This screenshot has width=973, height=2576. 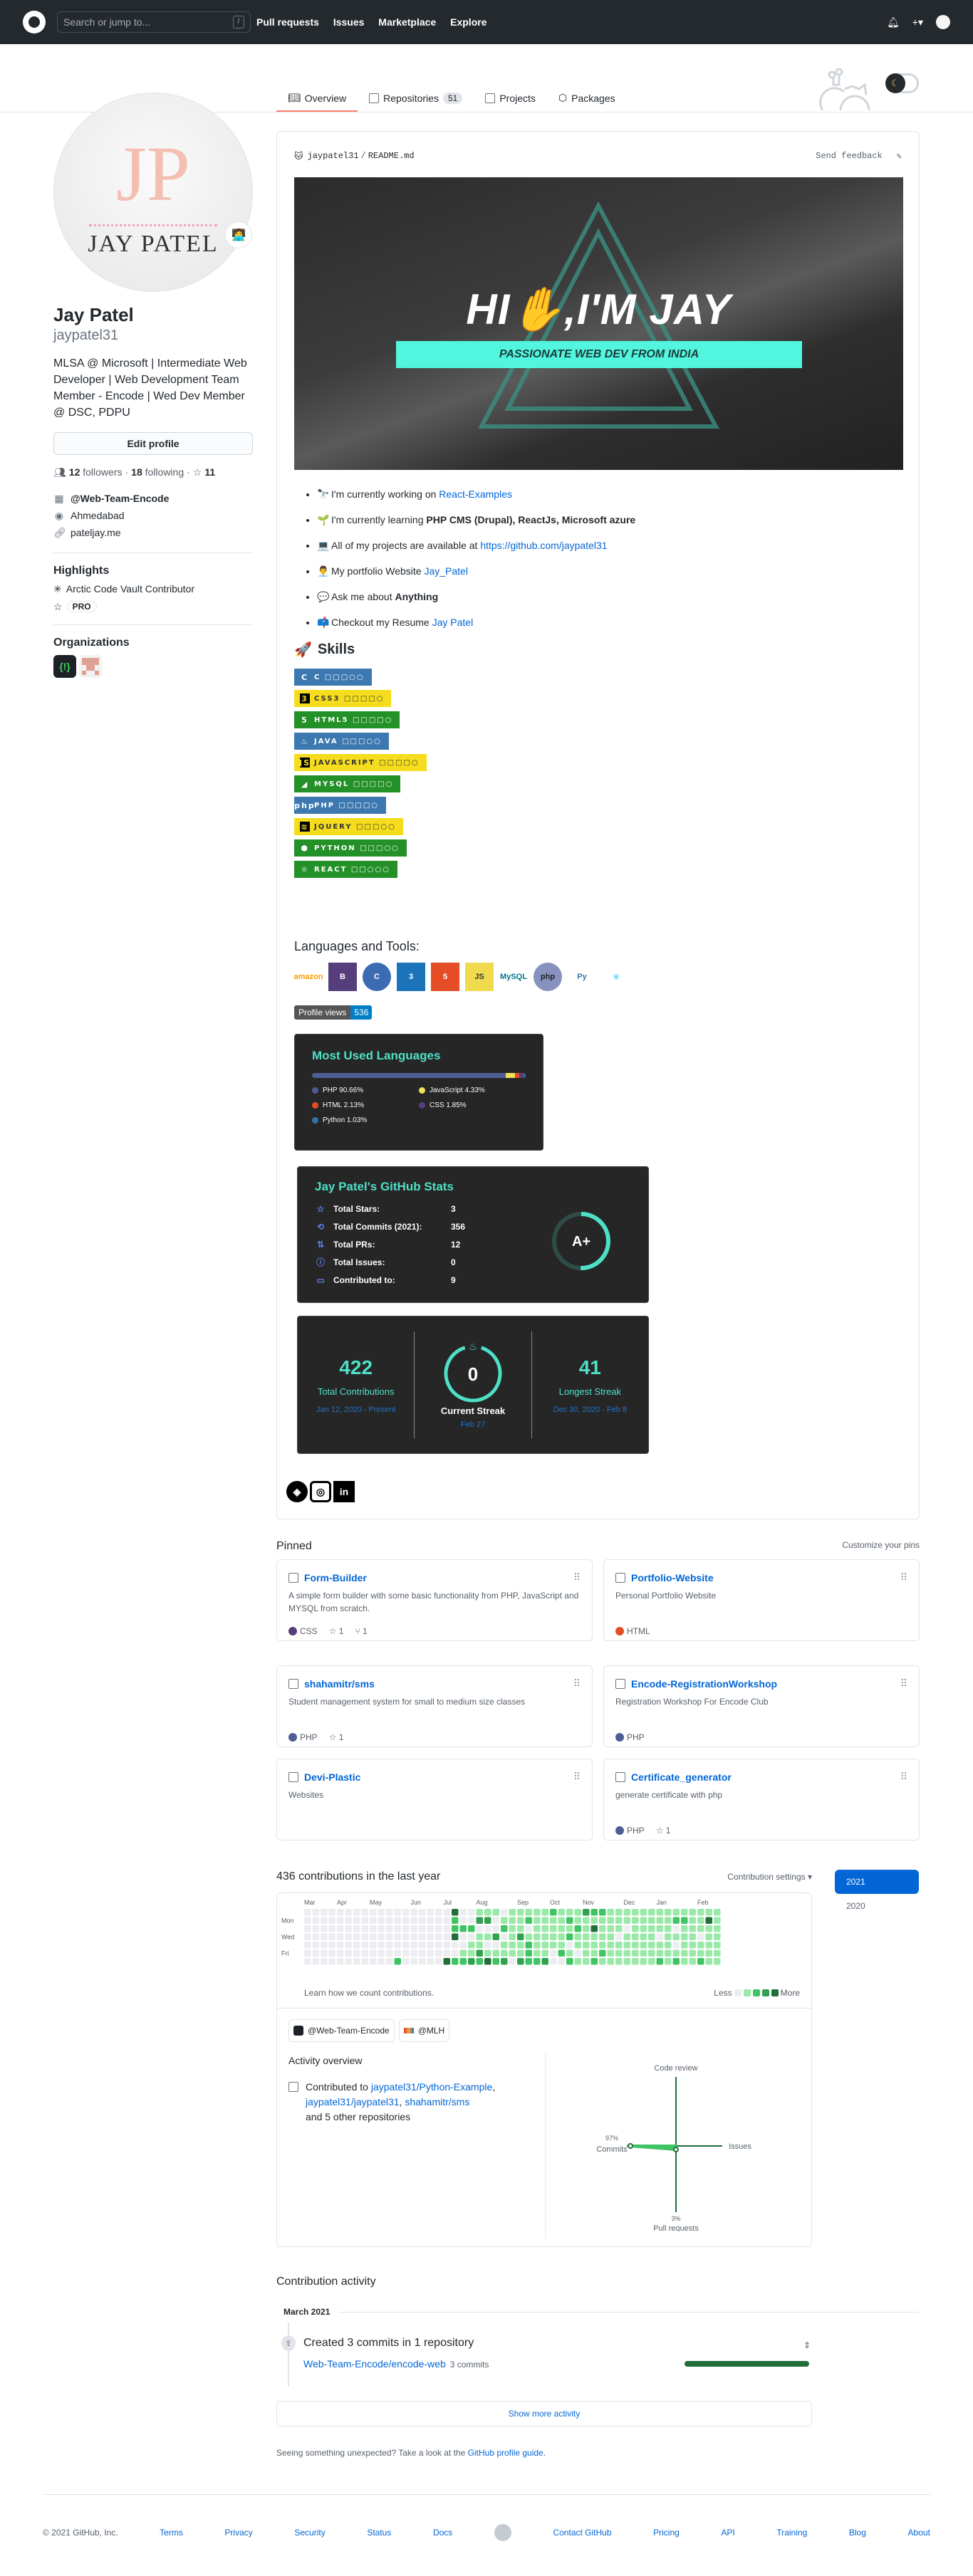 I want to click on footer-pricing: Pricing, so click(x=667, y=2533).